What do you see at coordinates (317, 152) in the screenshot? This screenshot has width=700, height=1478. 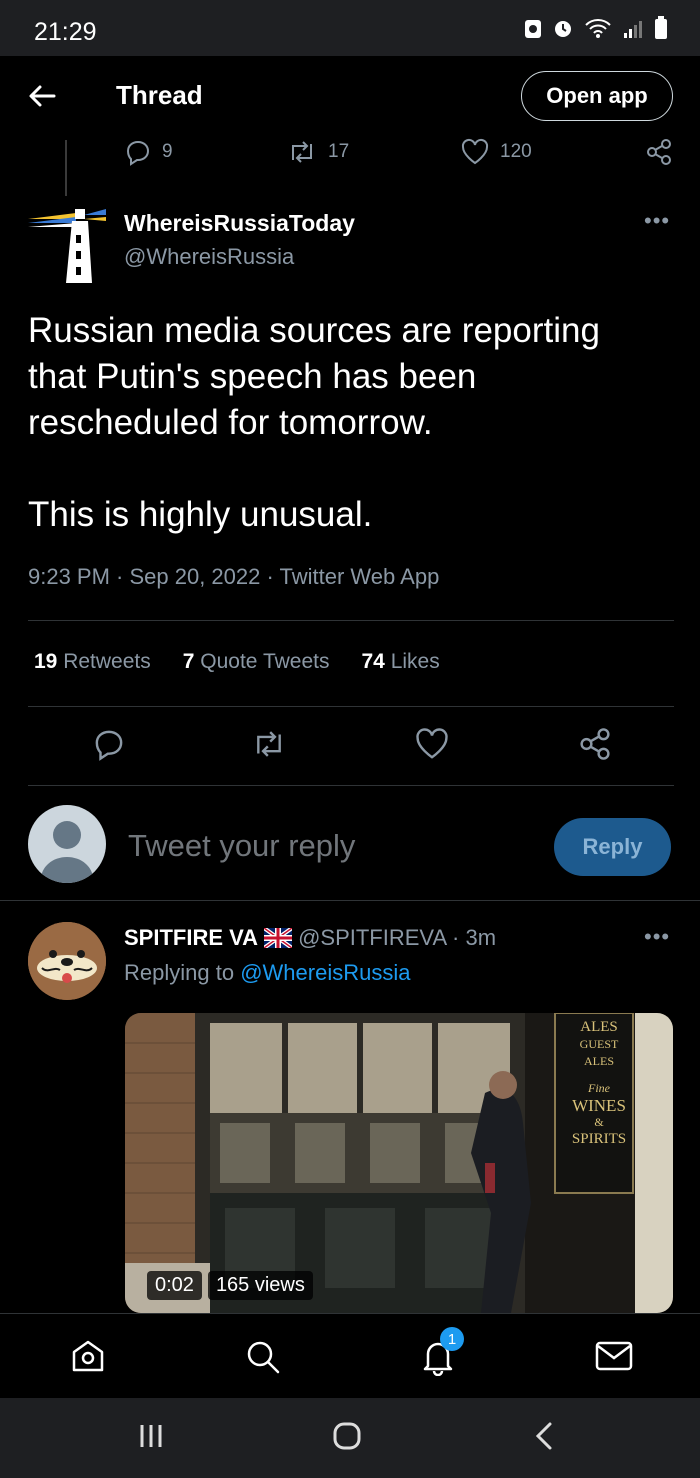 I see `prev-retweet-action: 17` at bounding box center [317, 152].